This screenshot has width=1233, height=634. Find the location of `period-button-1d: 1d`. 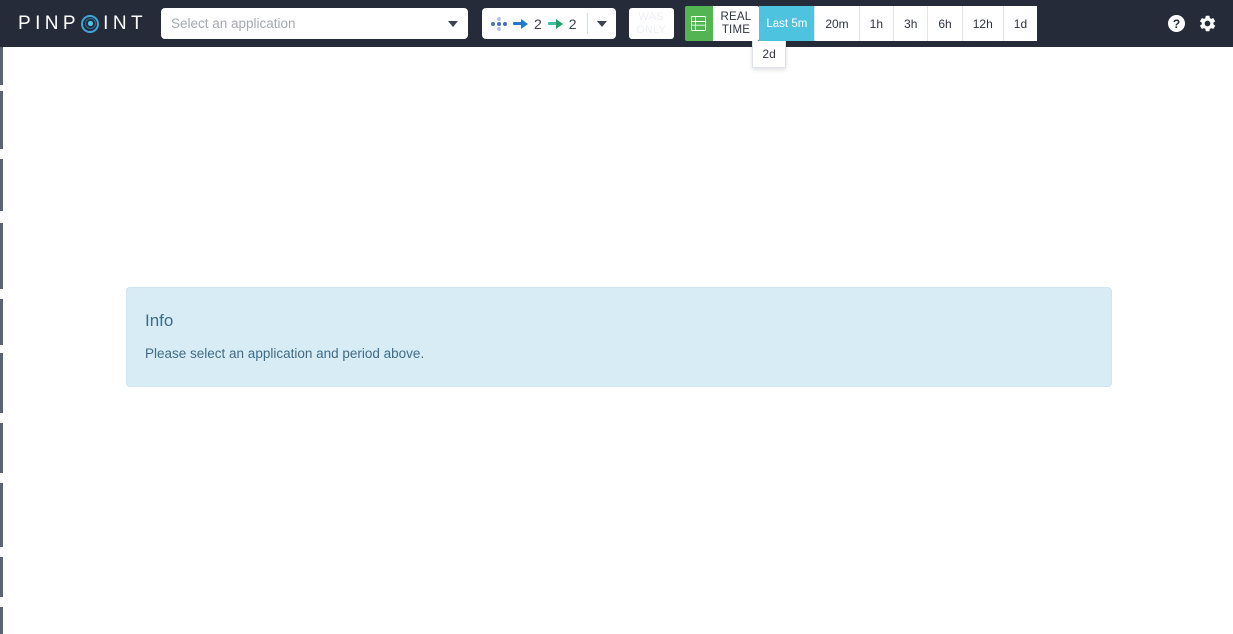

period-button-1d: 1d is located at coordinates (1020, 23).